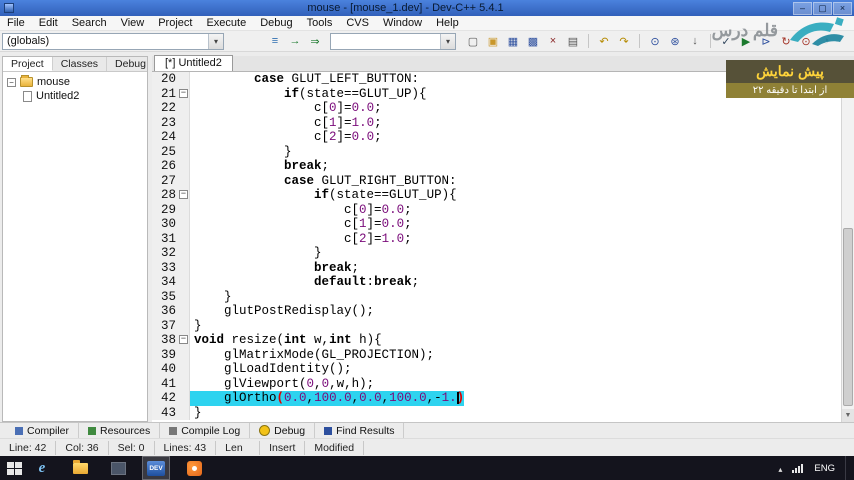 The image size is (854, 480). I want to click on code-line-37: 37}, so click(503, 325).